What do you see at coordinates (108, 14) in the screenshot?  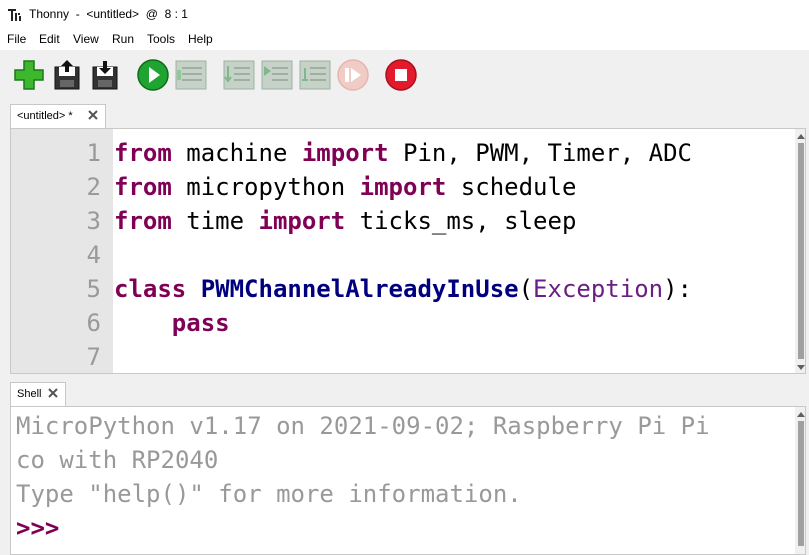 I see `window-title: Thonny - <untitled> @ 8 : 1` at bounding box center [108, 14].